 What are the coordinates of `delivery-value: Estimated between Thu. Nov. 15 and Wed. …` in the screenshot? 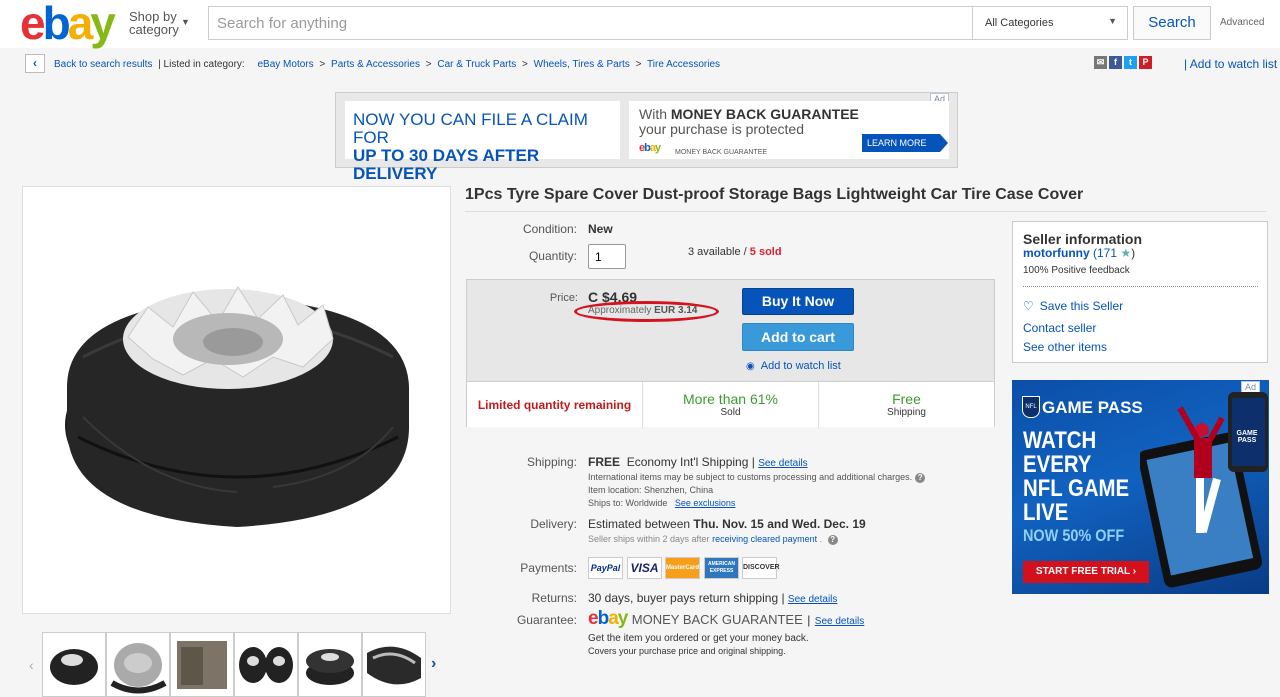 It's located at (727, 524).